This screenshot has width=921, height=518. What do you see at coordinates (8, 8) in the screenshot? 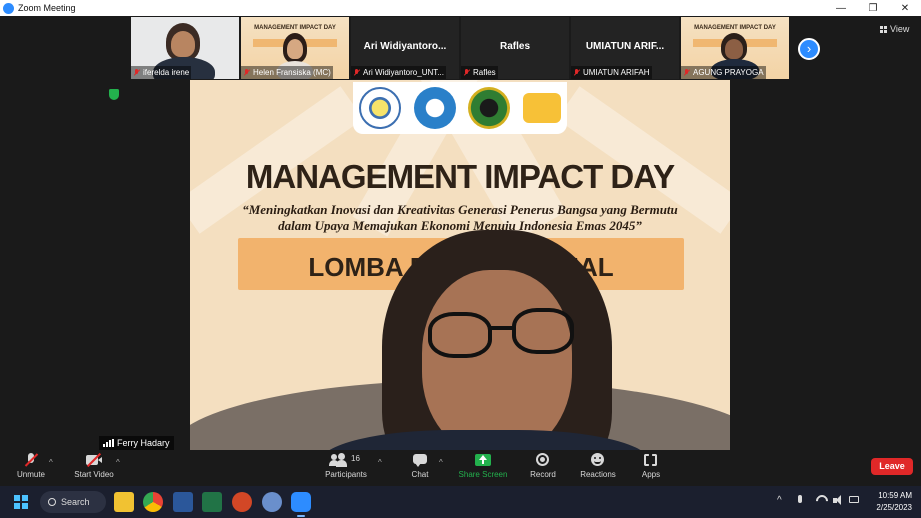
I see `zoom-app-icon` at bounding box center [8, 8].